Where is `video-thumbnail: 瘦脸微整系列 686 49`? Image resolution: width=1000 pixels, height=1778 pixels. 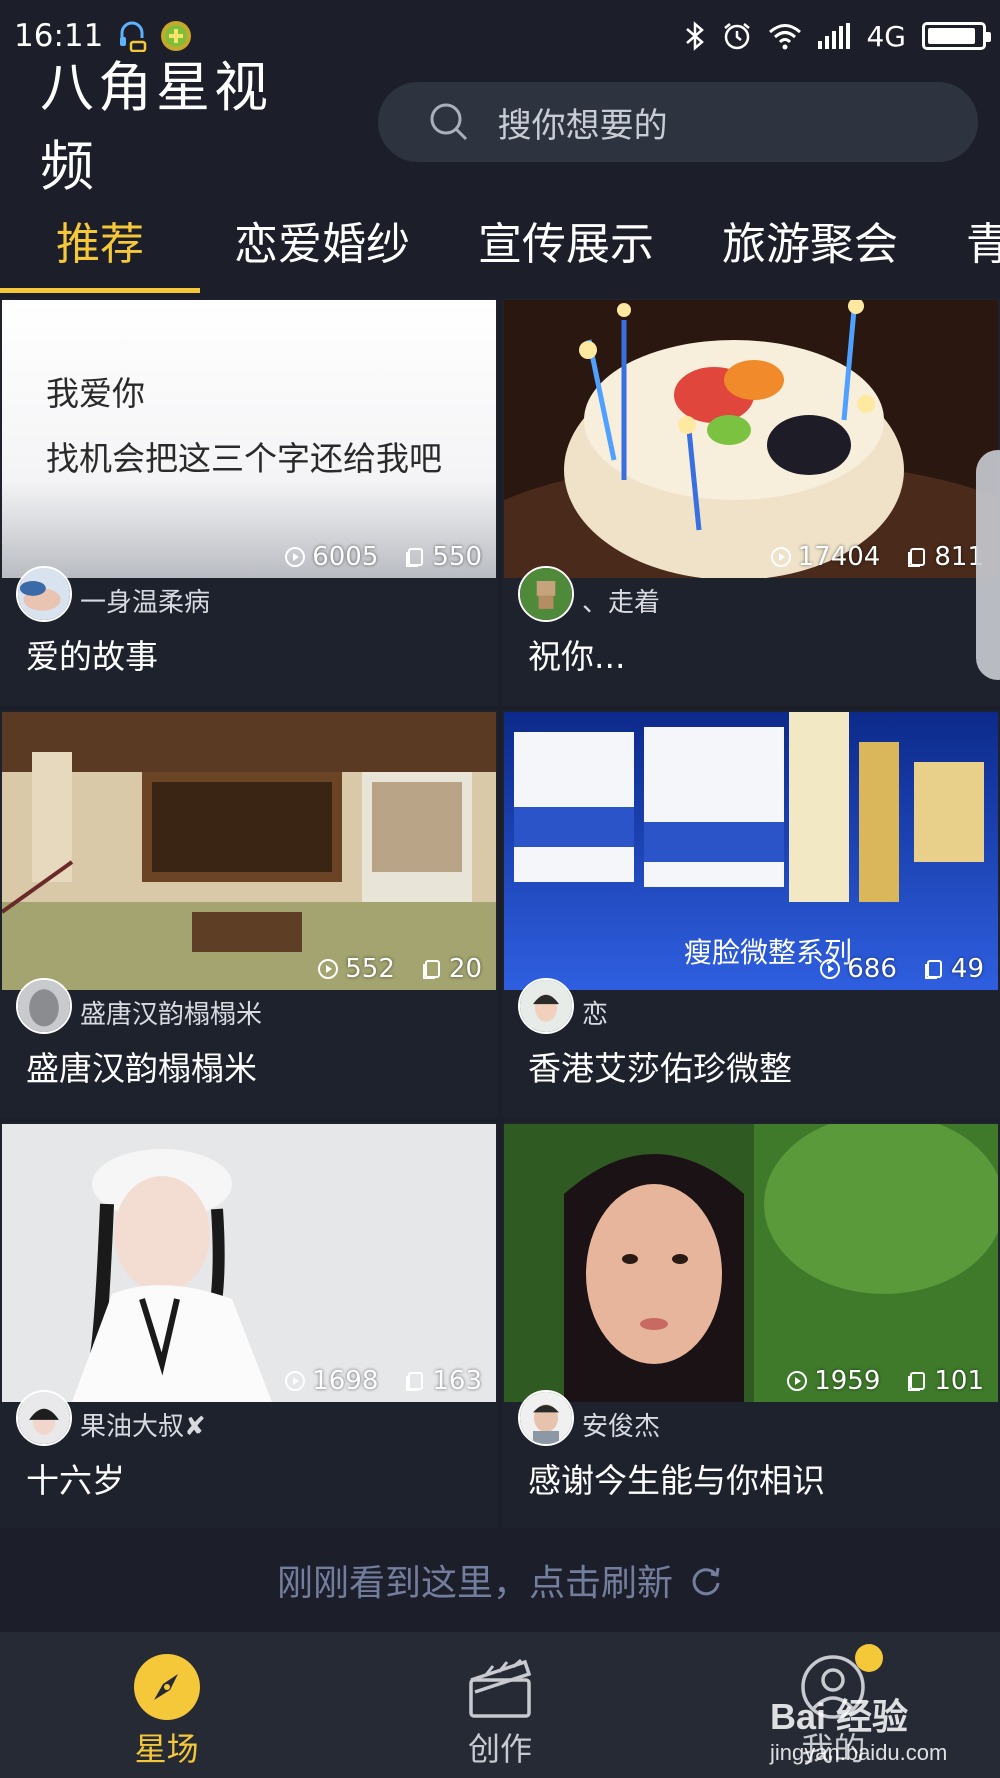
video-thumbnail: 瘦脸微整系列 686 49 is located at coordinates (751, 851).